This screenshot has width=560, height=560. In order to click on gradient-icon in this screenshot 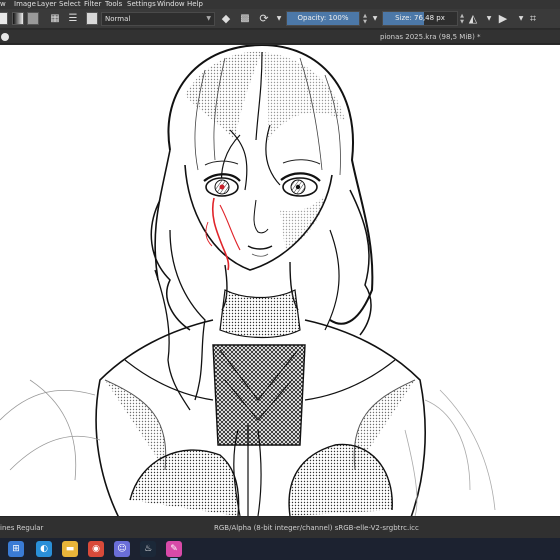, I will do `click(18, 18)`.